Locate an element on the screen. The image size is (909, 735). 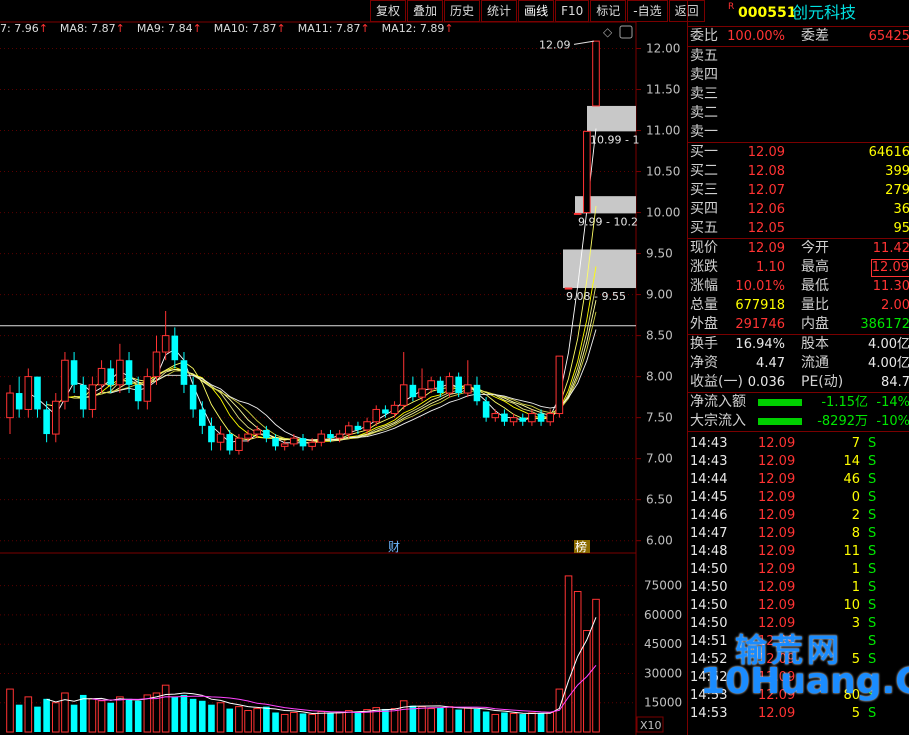
toolbar-button-0: 复权 is located at coordinates (388, 11).